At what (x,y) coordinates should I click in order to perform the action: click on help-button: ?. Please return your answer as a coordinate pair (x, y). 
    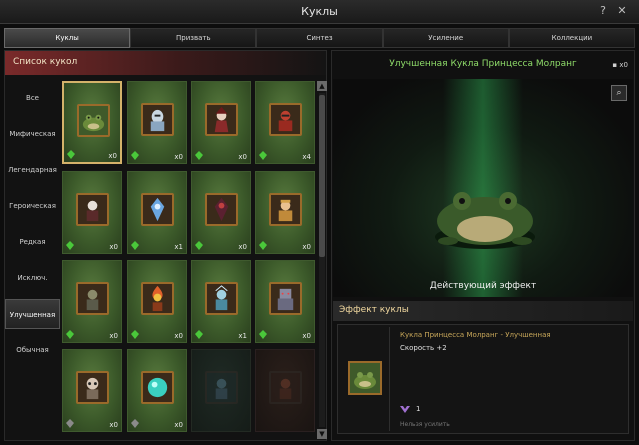
    Looking at the image, I should click on (603, 11).